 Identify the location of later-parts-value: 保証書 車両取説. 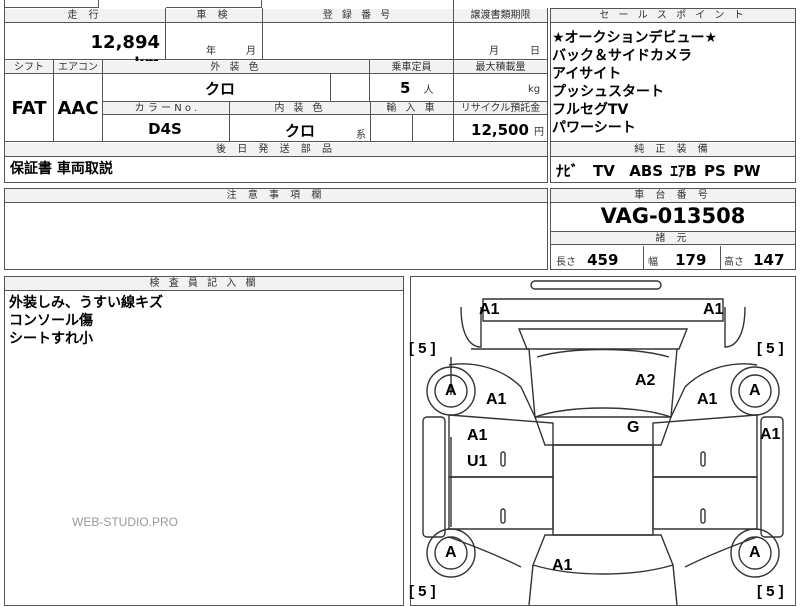
(61, 169).